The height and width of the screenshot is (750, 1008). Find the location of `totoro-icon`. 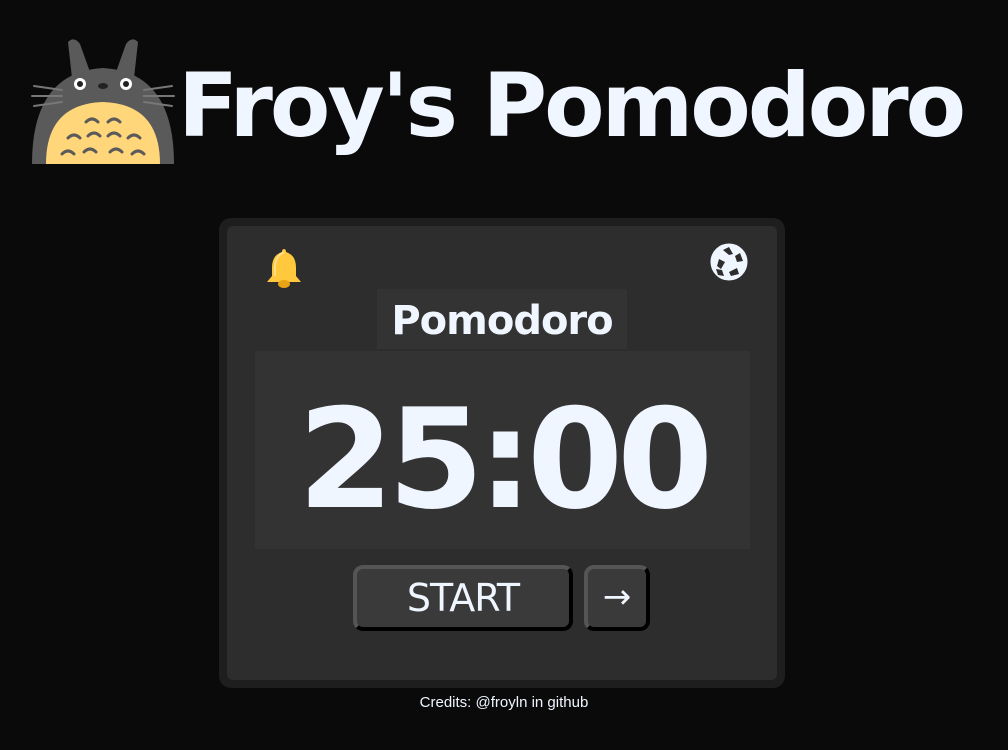

totoro-icon is located at coordinates (103, 101).